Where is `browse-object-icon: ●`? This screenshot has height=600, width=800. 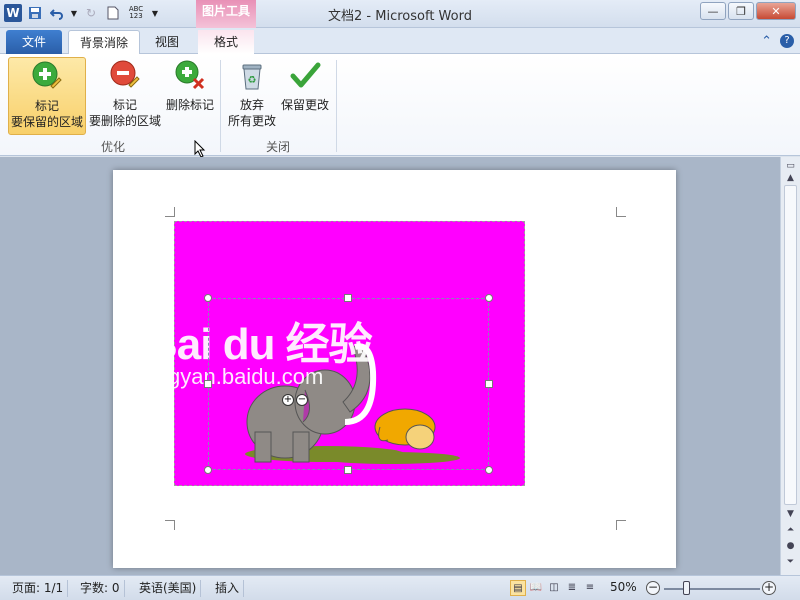 browse-object-icon: ● is located at coordinates (790, 546).